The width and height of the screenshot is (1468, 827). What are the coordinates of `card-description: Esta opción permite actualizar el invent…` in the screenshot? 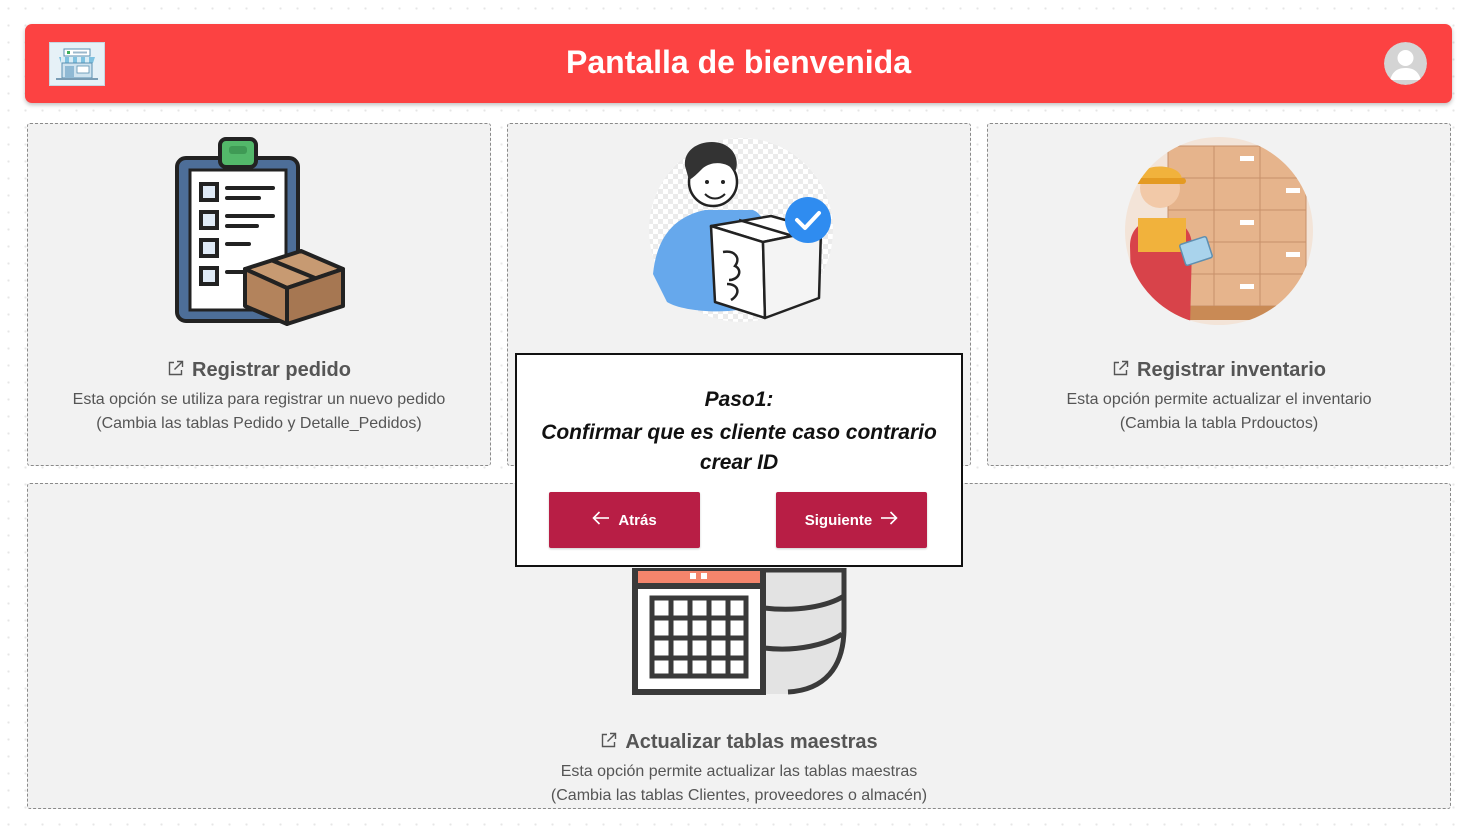 It's located at (1219, 411).